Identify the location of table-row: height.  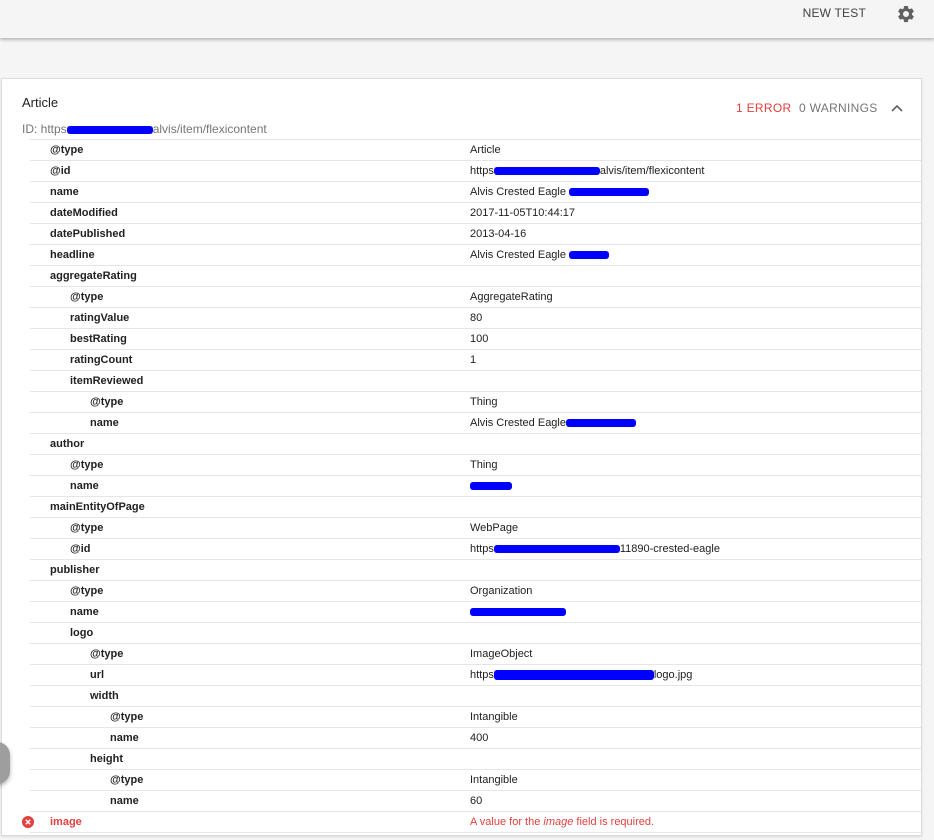
(475, 758).